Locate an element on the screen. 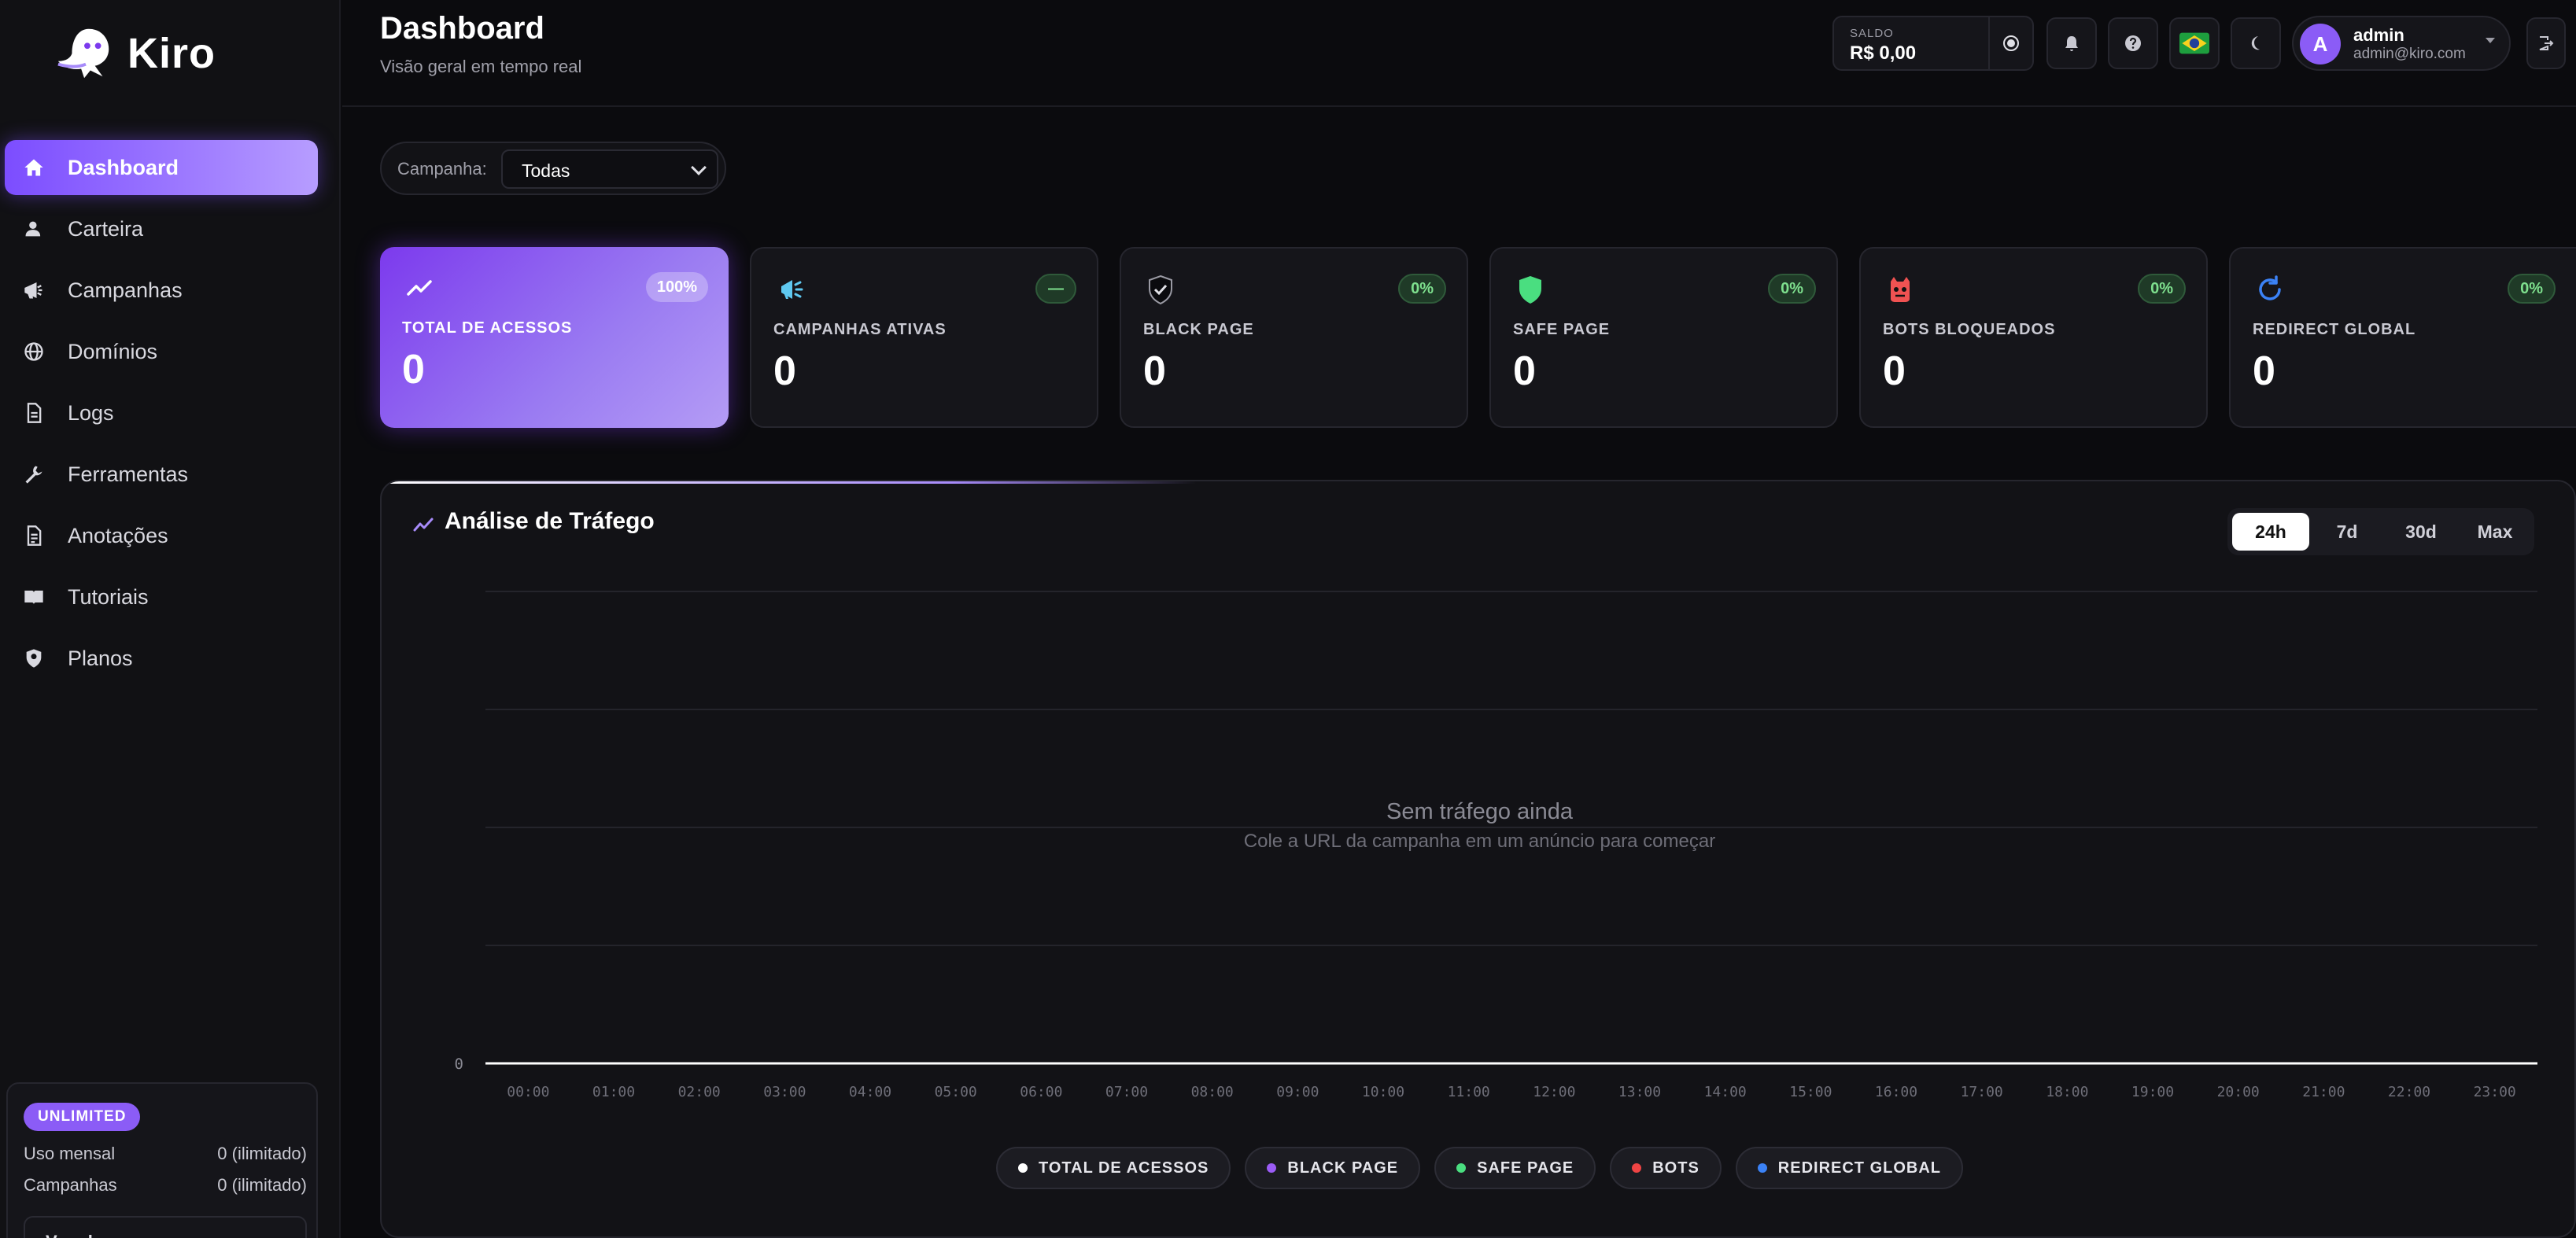 The height and width of the screenshot is (1238, 2576). sidebar-item-label: Tutoriais is located at coordinates (109, 596).